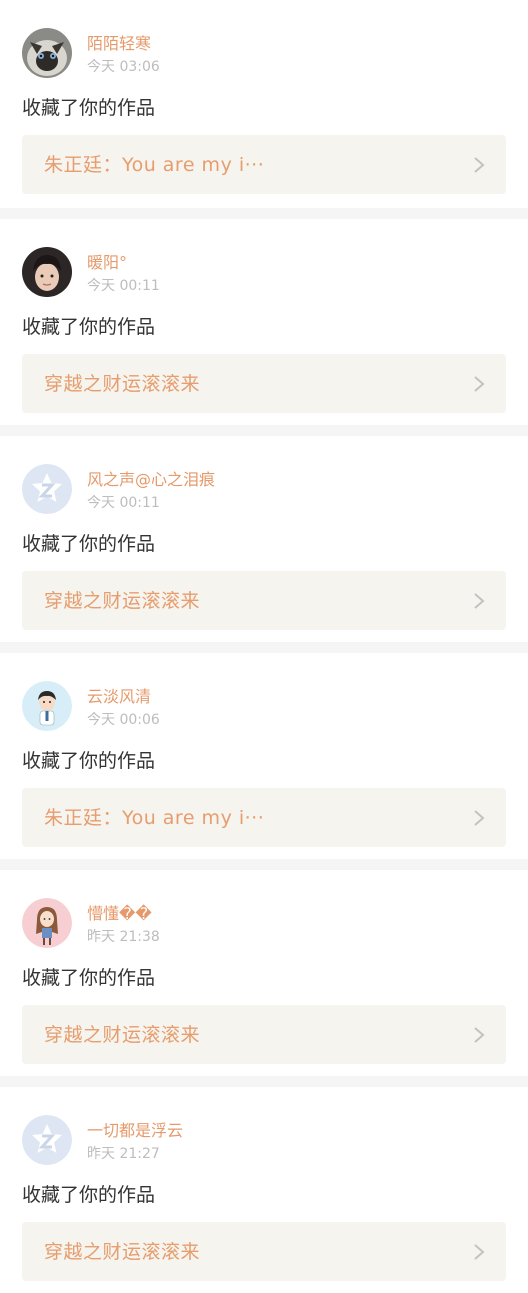 The width and height of the screenshot is (528, 1293). What do you see at coordinates (135, 1131) in the screenshot?
I see `user-name: 一切都是浮云` at bounding box center [135, 1131].